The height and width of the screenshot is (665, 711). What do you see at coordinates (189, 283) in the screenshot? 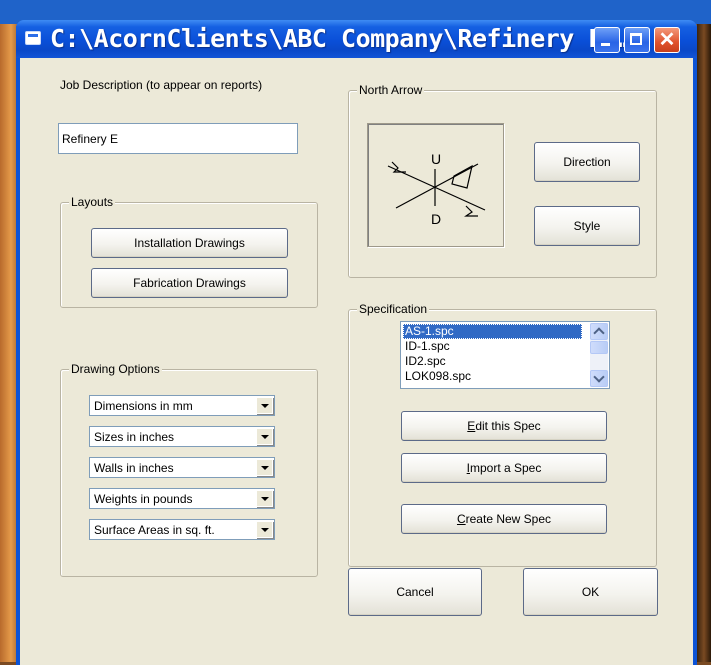
I see `fabrication-drawings-button: Fabrication Drawings` at bounding box center [189, 283].